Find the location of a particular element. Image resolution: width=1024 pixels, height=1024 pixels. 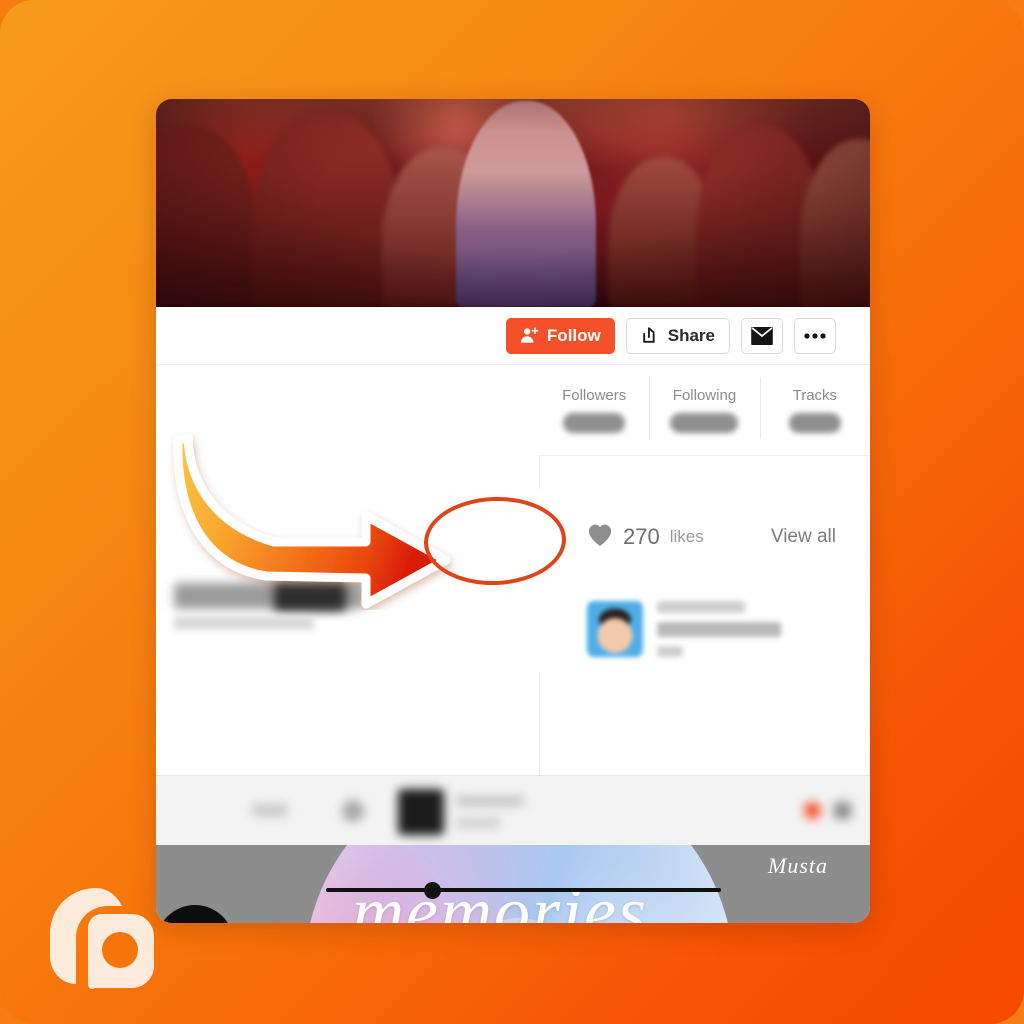

follow-button-label: Follow is located at coordinates (573, 335).